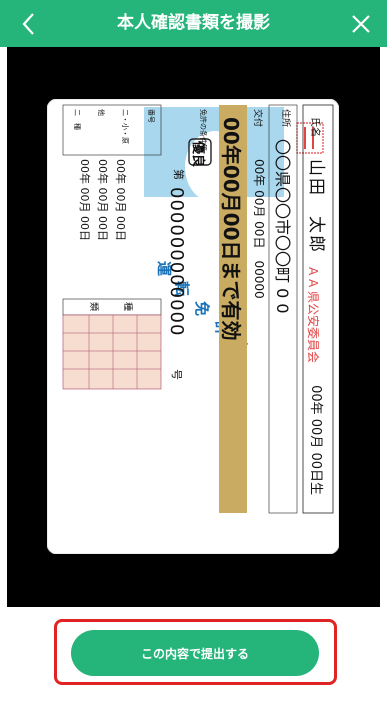 Image resolution: width=387 pixels, height=705 pixels. I want to click on page-title: 本人確認書類を撮影, so click(193, 23).